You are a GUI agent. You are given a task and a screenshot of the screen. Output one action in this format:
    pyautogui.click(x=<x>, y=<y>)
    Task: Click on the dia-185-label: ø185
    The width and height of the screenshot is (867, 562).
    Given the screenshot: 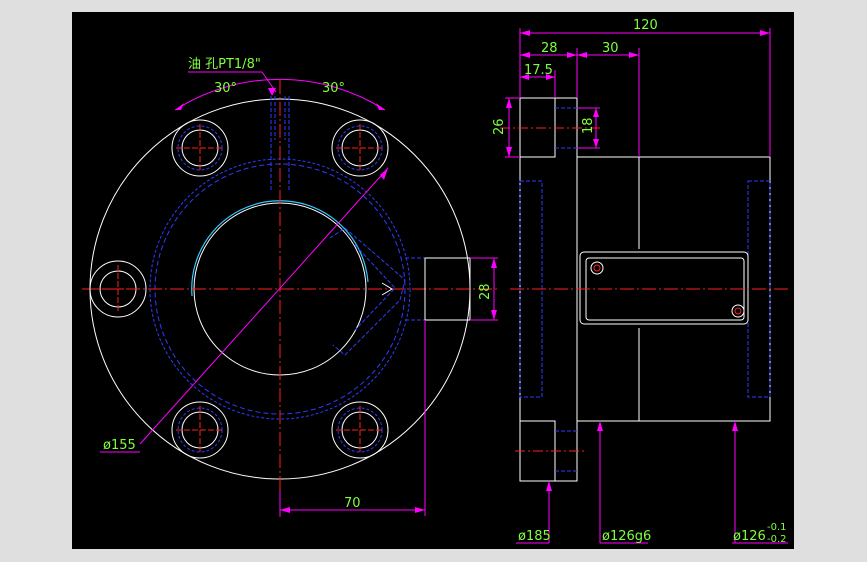 What is the action you would take?
    pyautogui.click(x=534, y=536)
    